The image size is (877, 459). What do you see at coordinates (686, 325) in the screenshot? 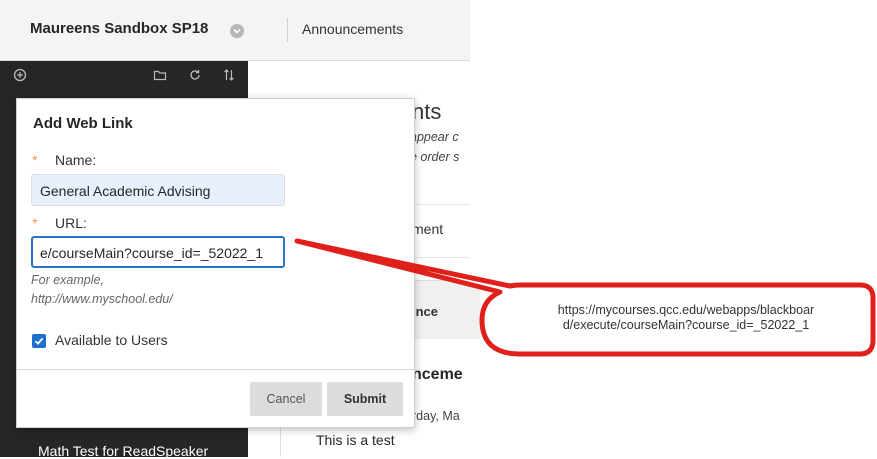
I see `callout-line-2: d/execute/courseMain?course_id=_52022_1` at bounding box center [686, 325].